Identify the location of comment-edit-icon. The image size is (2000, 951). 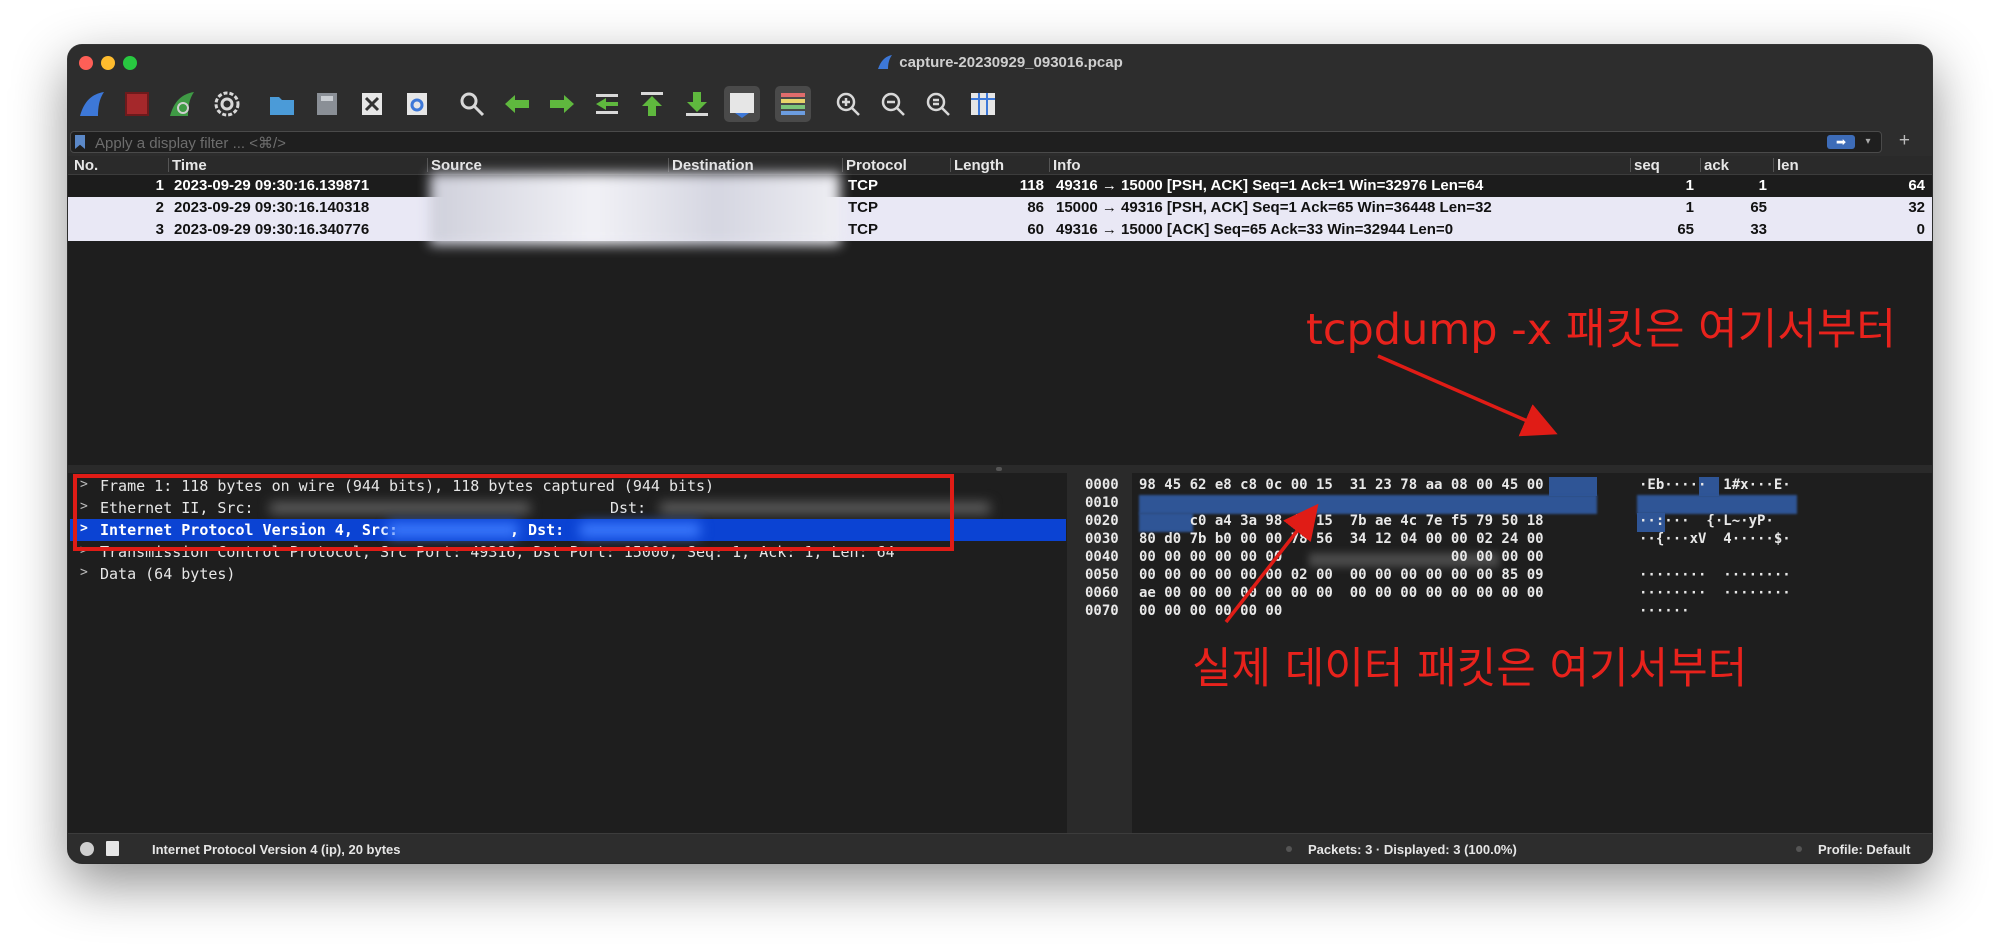
(112, 848).